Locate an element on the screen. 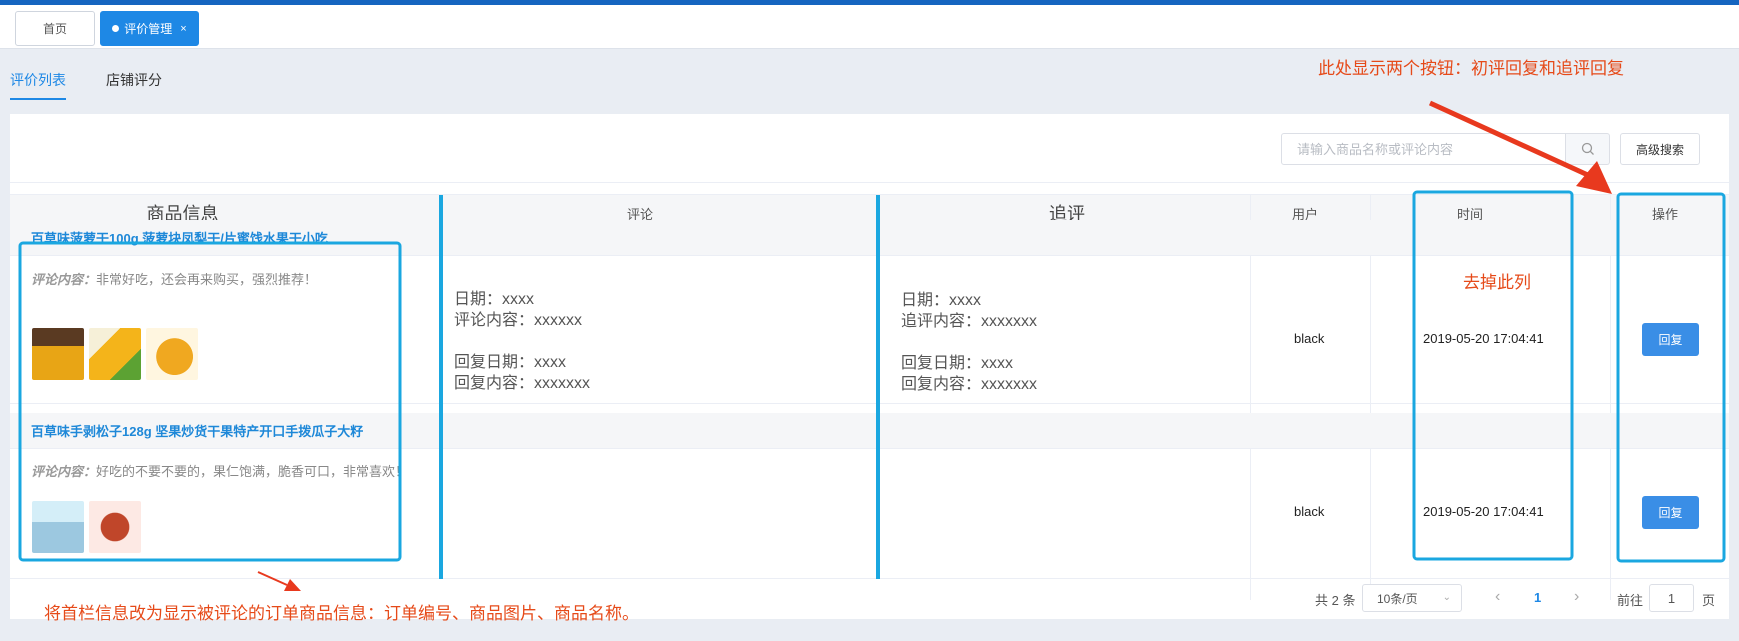  product-title: 百草味手剥松子128g 坚果炒货干果特产开口手拨瓜子大籽 is located at coordinates (197, 430).